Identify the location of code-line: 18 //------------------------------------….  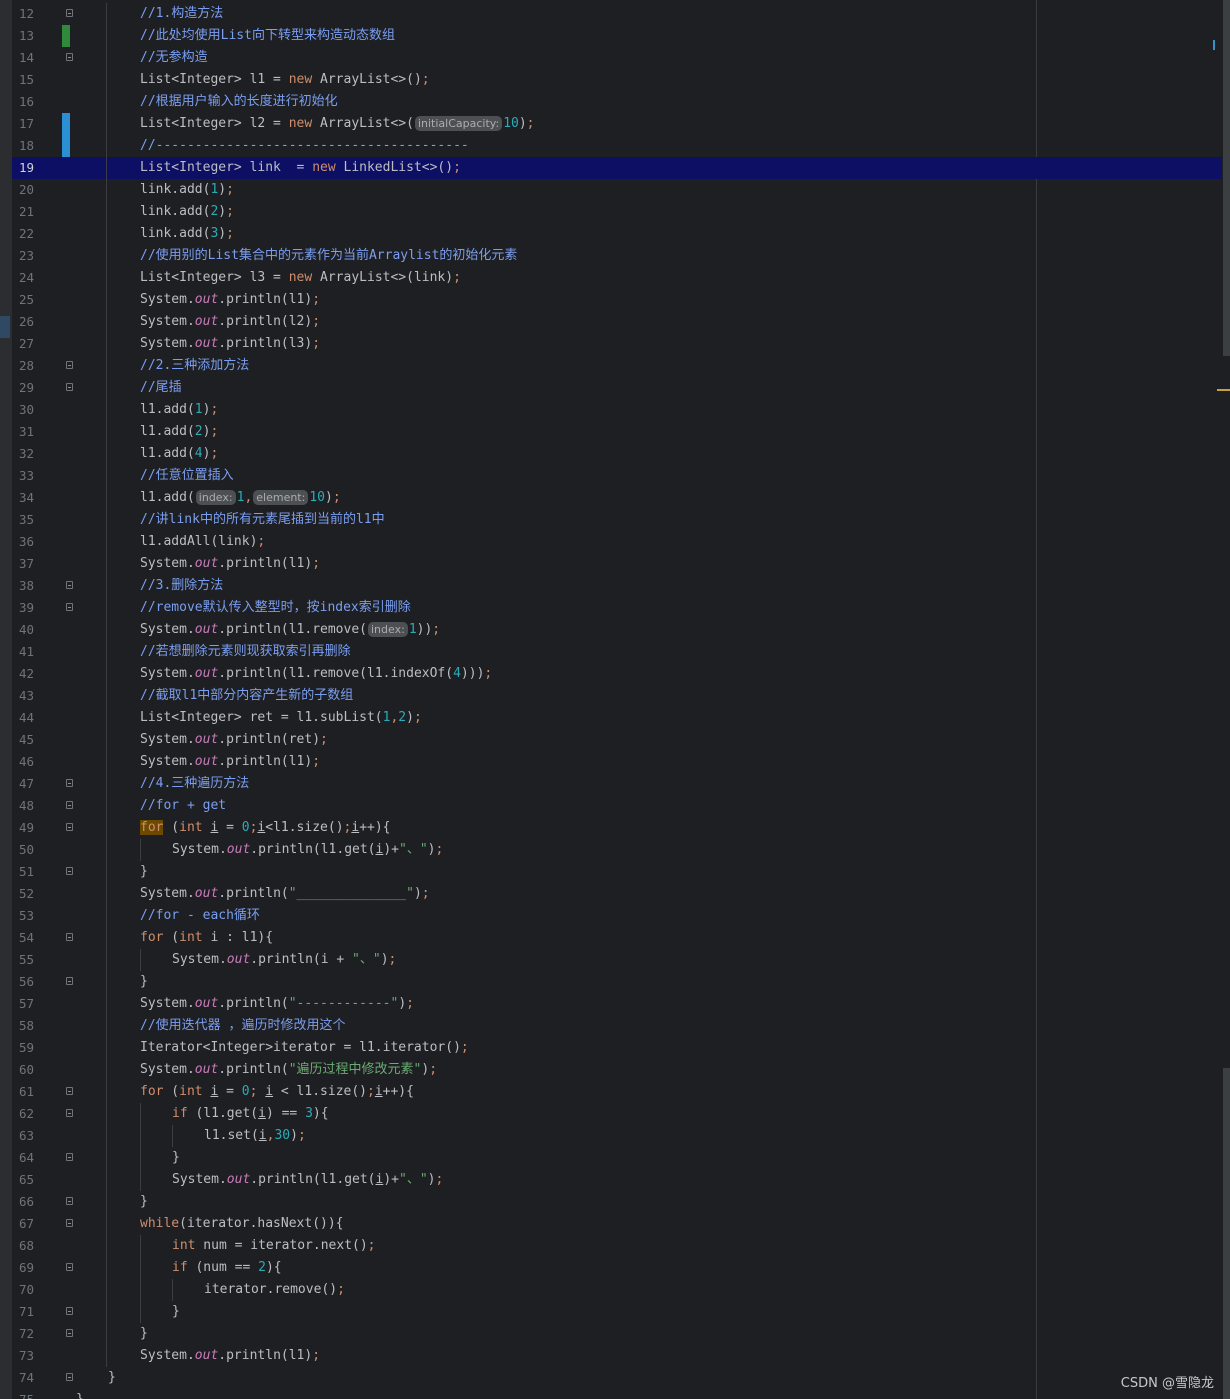
(617, 146).